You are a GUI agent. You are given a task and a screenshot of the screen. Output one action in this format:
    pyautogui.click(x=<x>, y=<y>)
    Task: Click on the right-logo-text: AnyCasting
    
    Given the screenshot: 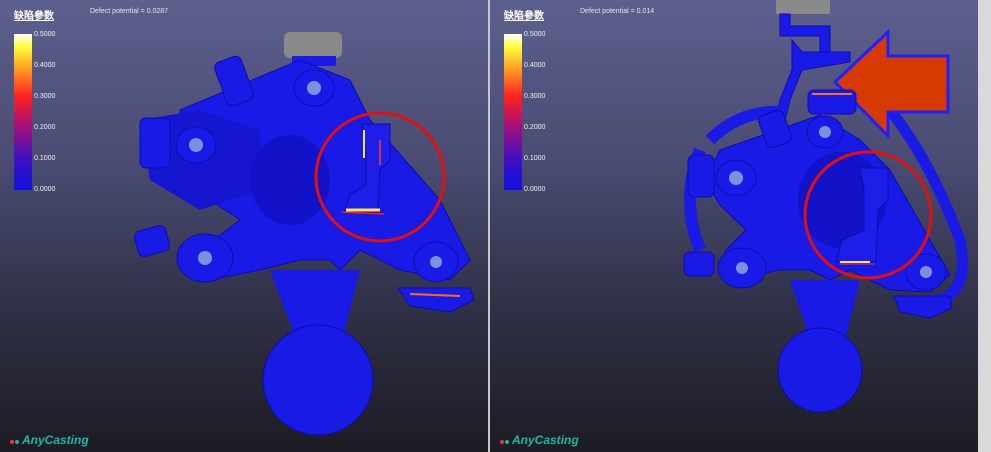 What is the action you would take?
    pyautogui.click(x=545, y=440)
    